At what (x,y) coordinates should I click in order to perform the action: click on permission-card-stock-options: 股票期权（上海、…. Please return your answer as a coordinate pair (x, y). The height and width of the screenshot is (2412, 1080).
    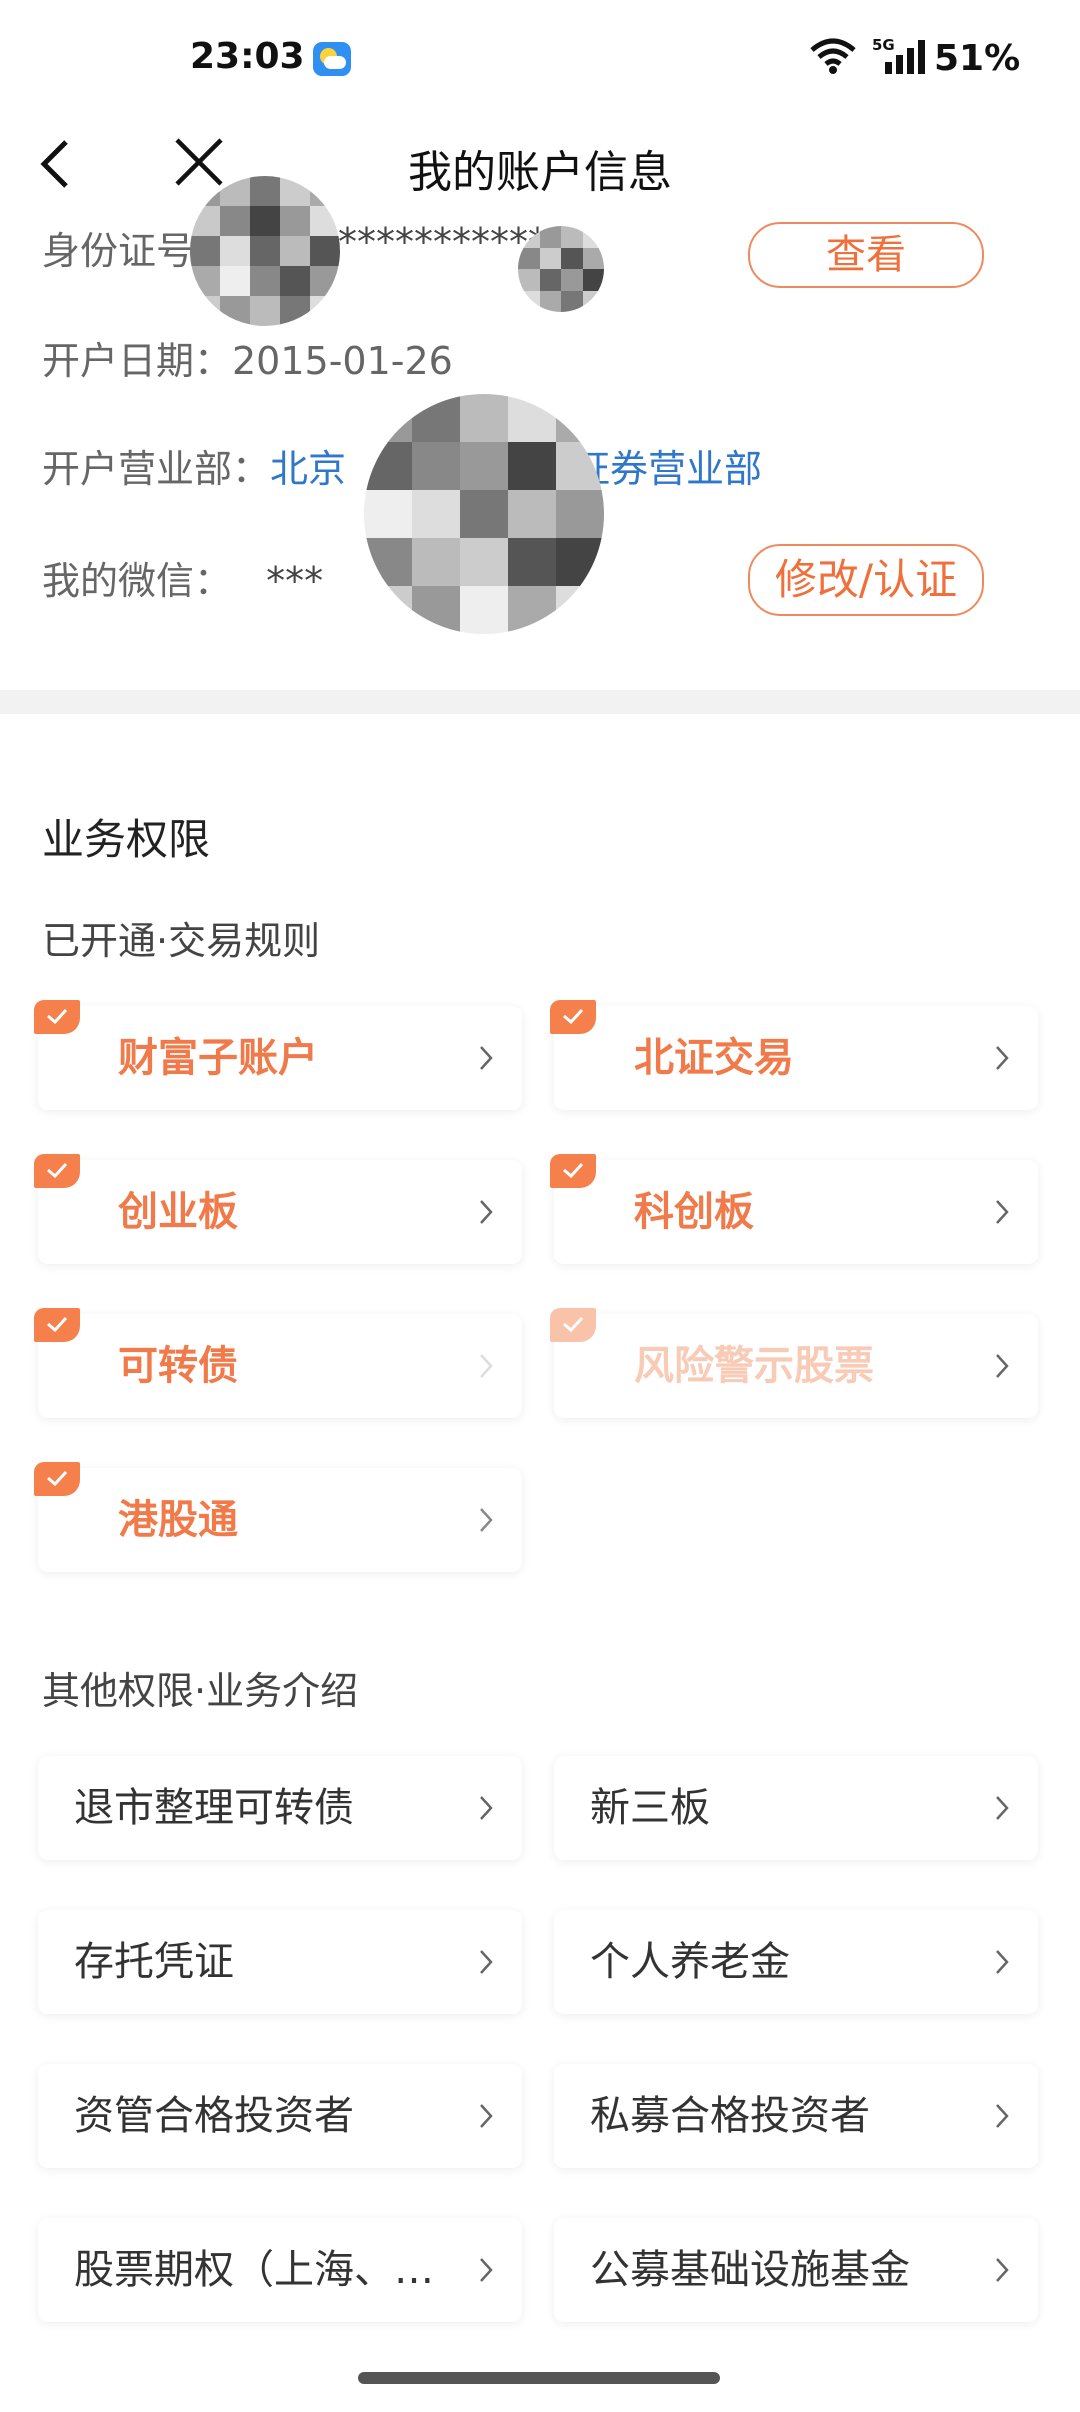
    Looking at the image, I should click on (280, 2270).